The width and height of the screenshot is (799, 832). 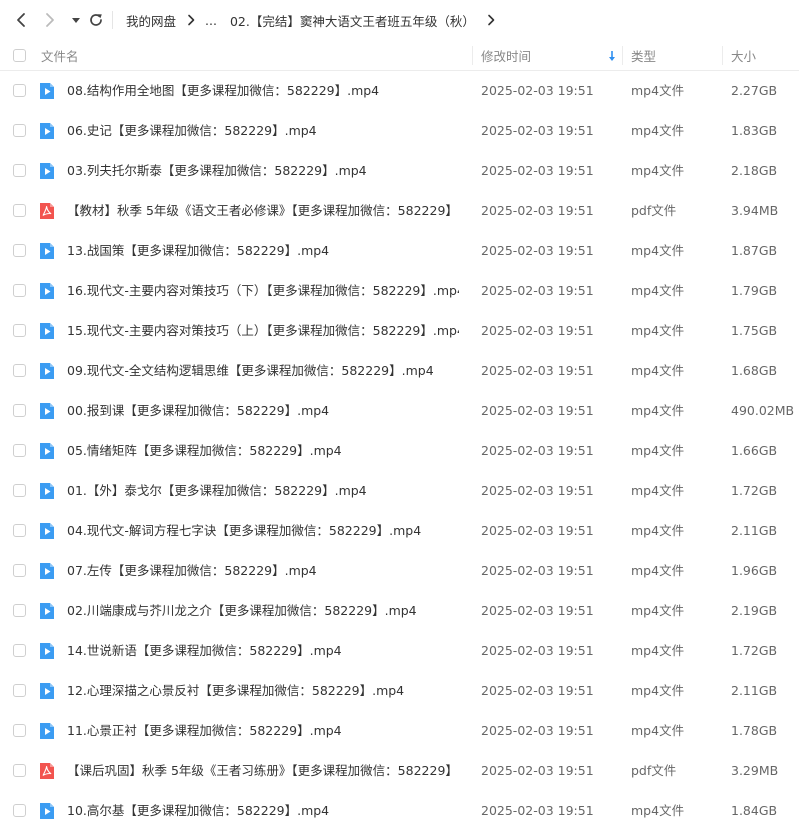 I want to click on back-button, so click(x=21, y=20).